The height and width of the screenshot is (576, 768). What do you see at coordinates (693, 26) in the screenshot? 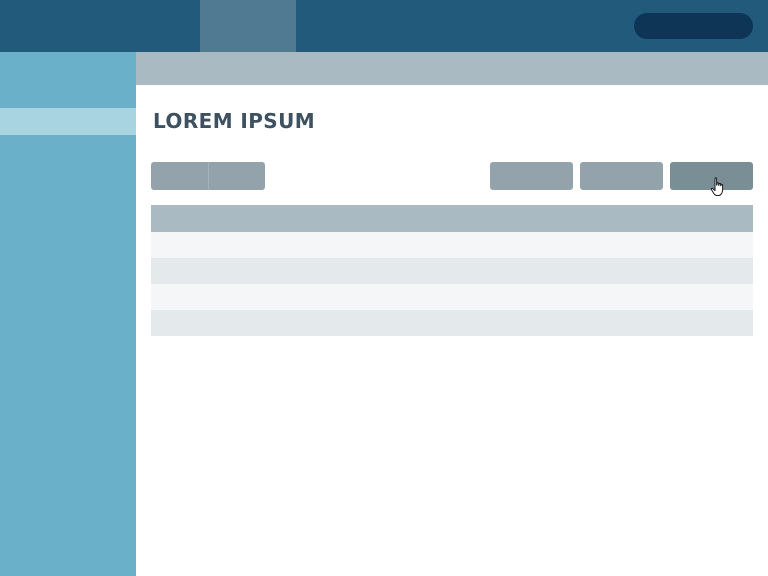
I see `top-search-pill` at bounding box center [693, 26].